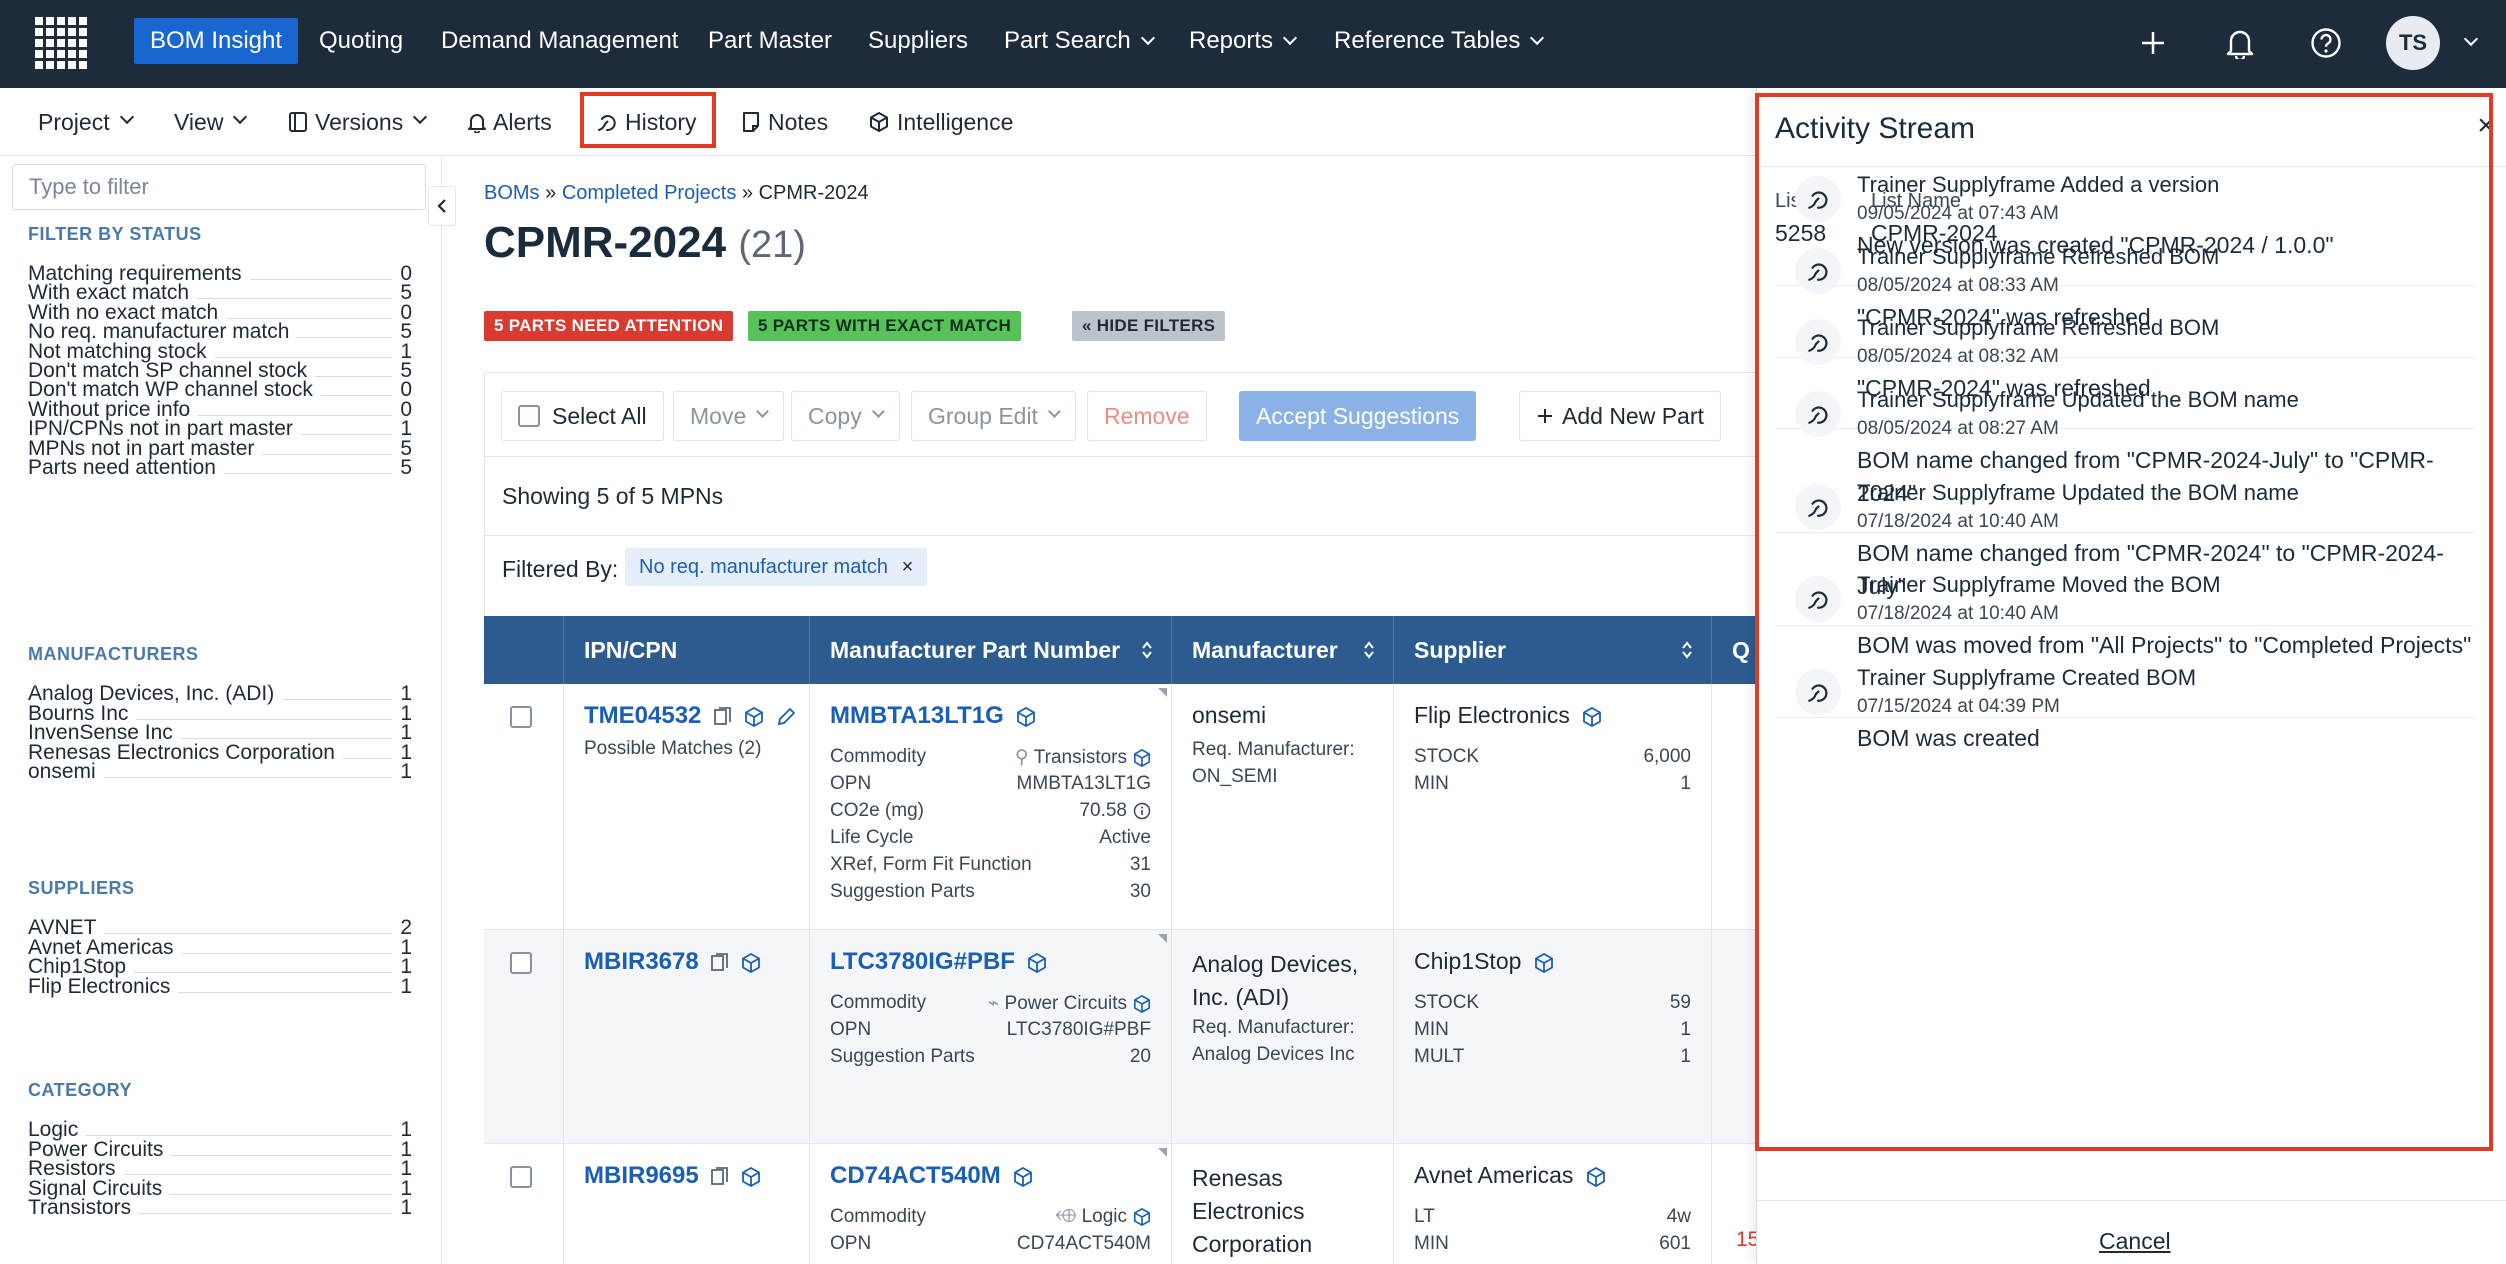 The image size is (2506, 1264). What do you see at coordinates (1620, 416) in the screenshot?
I see `add-new-part-button: Add New Part` at bounding box center [1620, 416].